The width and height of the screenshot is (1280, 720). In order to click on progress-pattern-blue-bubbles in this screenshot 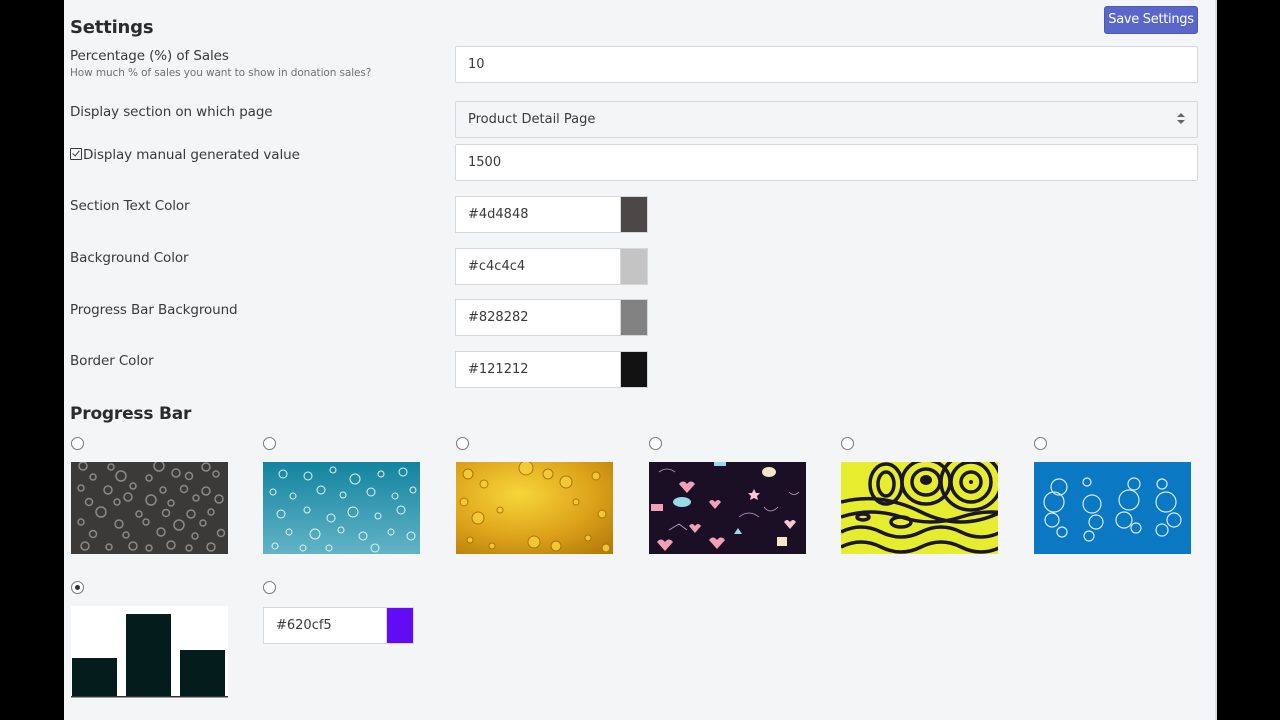, I will do `click(341, 508)`.